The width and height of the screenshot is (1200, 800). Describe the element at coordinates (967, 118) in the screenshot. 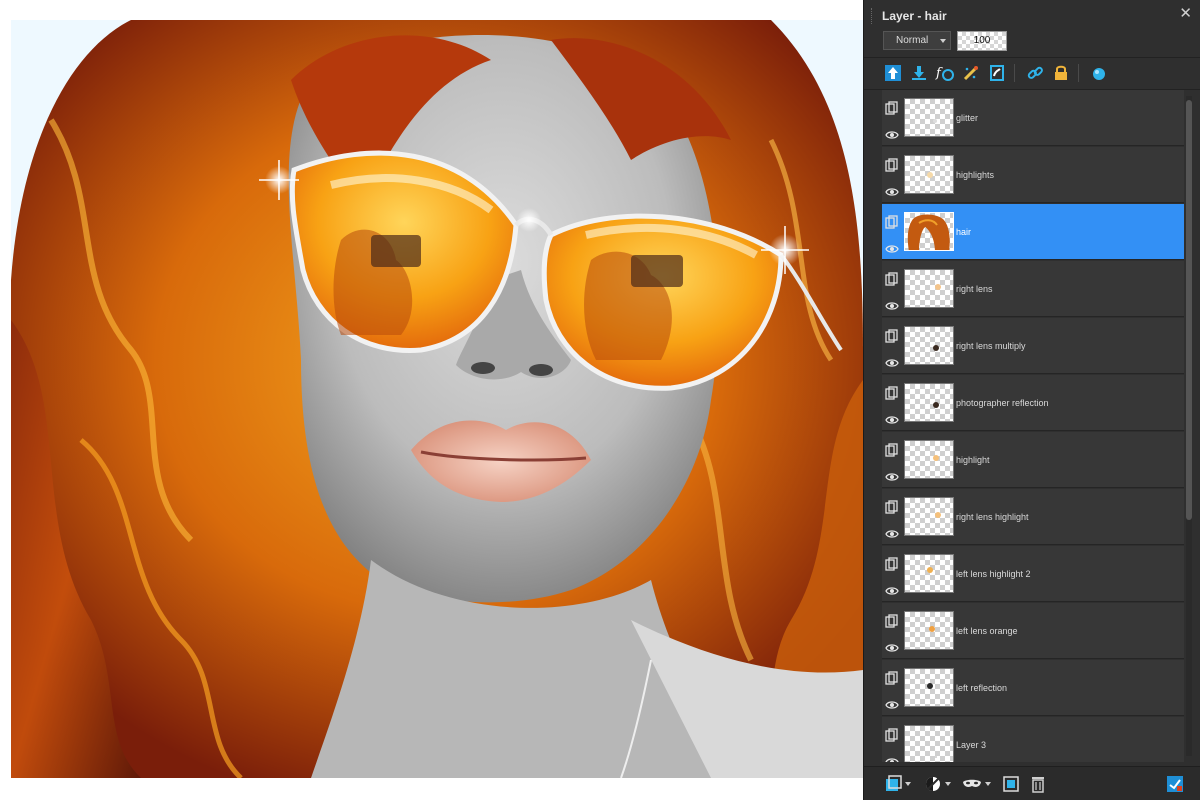

I see `layer-name: glitter` at that location.